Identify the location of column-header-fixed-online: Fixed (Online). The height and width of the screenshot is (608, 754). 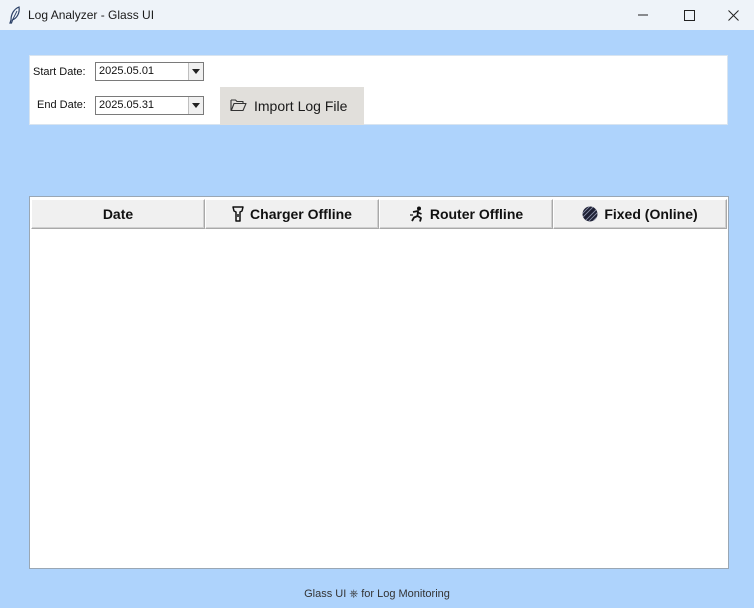
(640, 214).